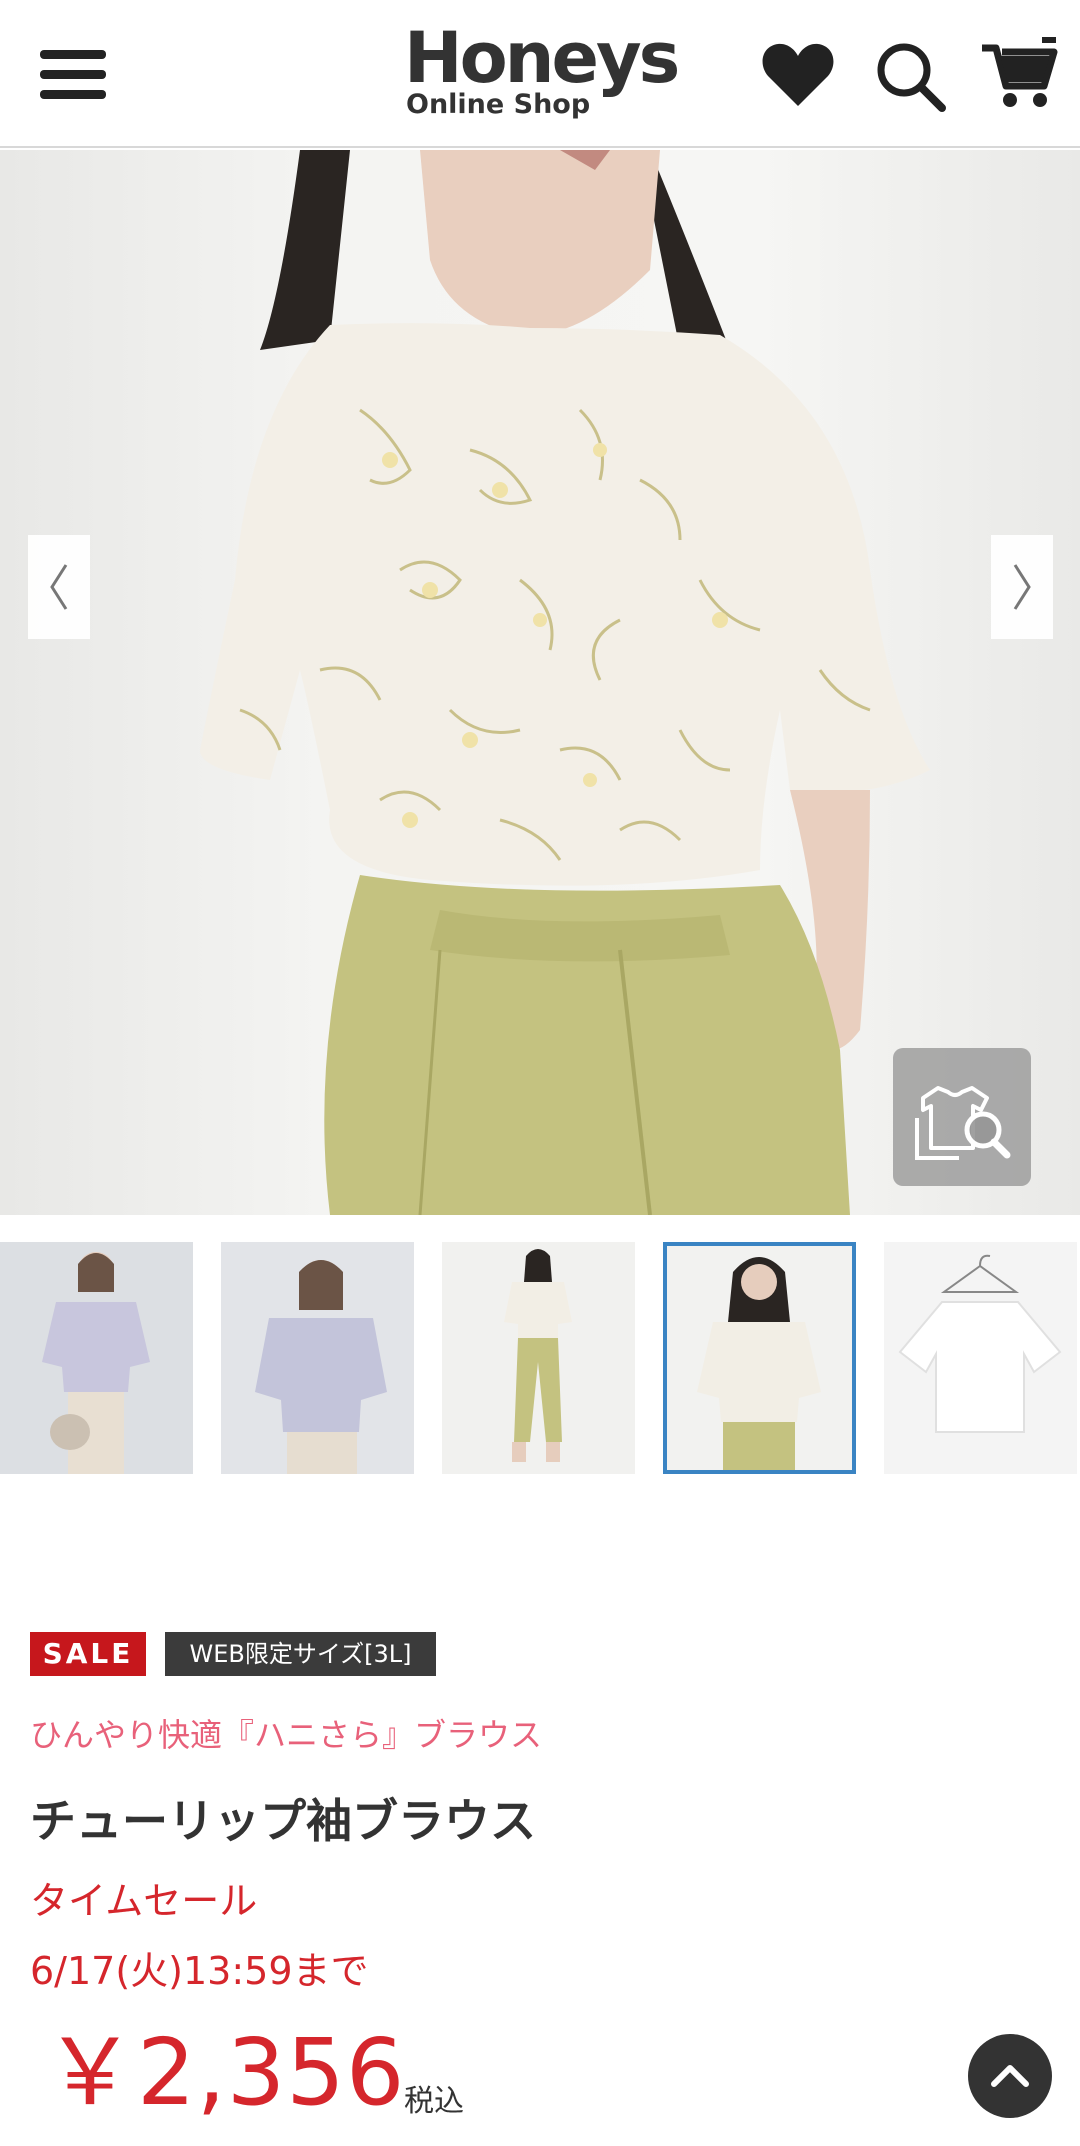 The image size is (1080, 2146). Describe the element at coordinates (498, 104) in the screenshot. I see `logo-sub-text: Online Shop` at that location.